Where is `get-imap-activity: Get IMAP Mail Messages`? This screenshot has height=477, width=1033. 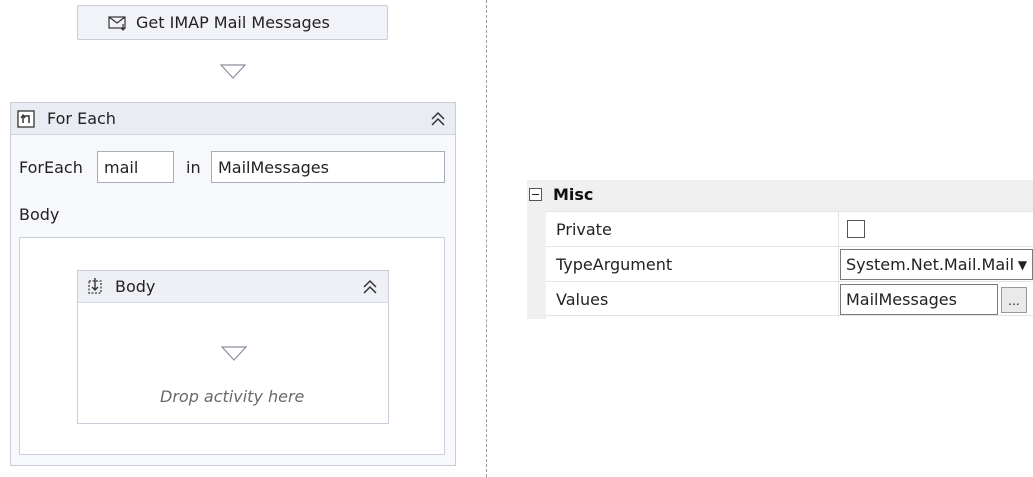 get-imap-activity: Get IMAP Mail Messages is located at coordinates (232, 22).